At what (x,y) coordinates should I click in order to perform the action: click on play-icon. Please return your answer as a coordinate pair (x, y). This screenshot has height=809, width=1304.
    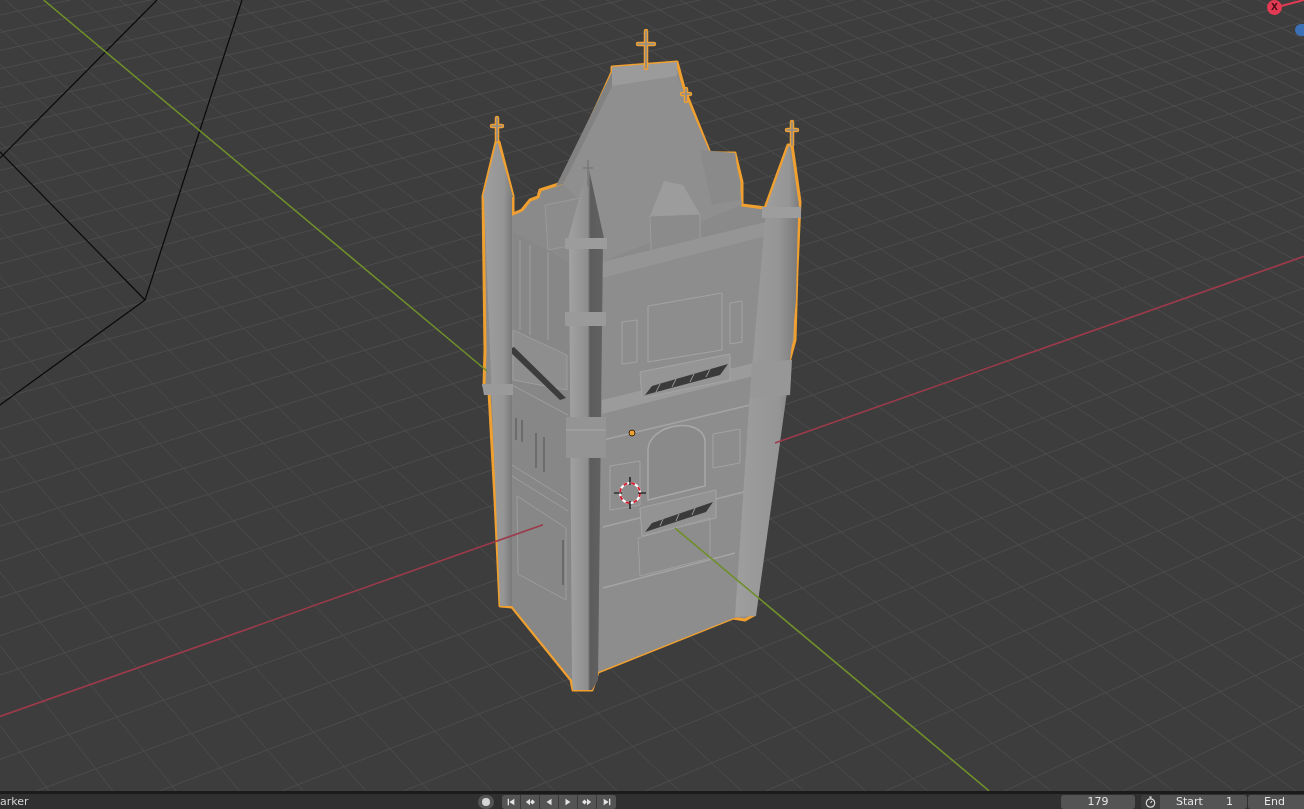
    Looking at the image, I should click on (568, 802).